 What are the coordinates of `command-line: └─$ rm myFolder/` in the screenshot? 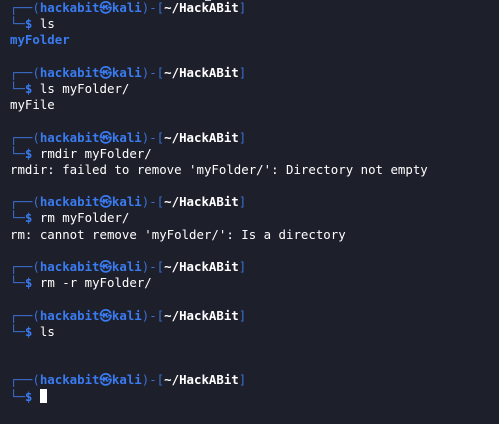 It's located at (70, 218).